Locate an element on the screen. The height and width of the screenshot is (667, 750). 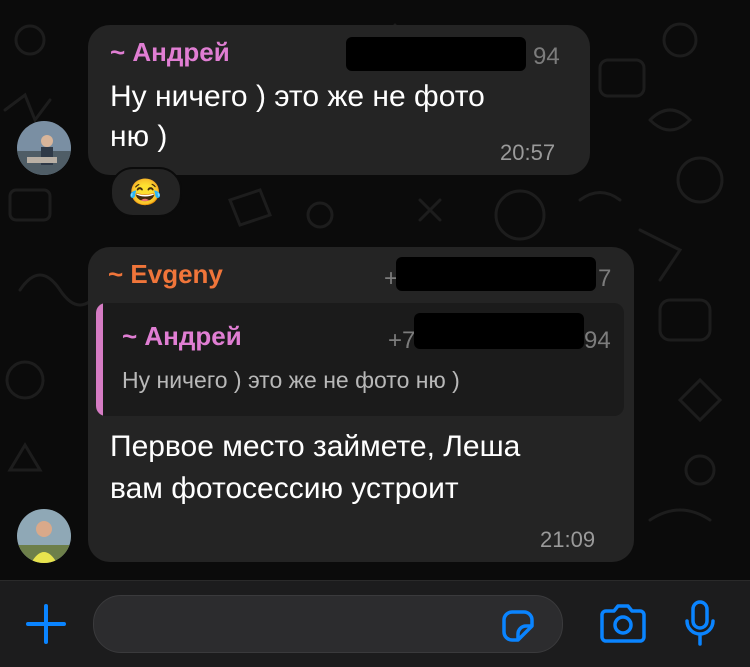
sender-avatar-andrey is located at coordinates (44, 148).